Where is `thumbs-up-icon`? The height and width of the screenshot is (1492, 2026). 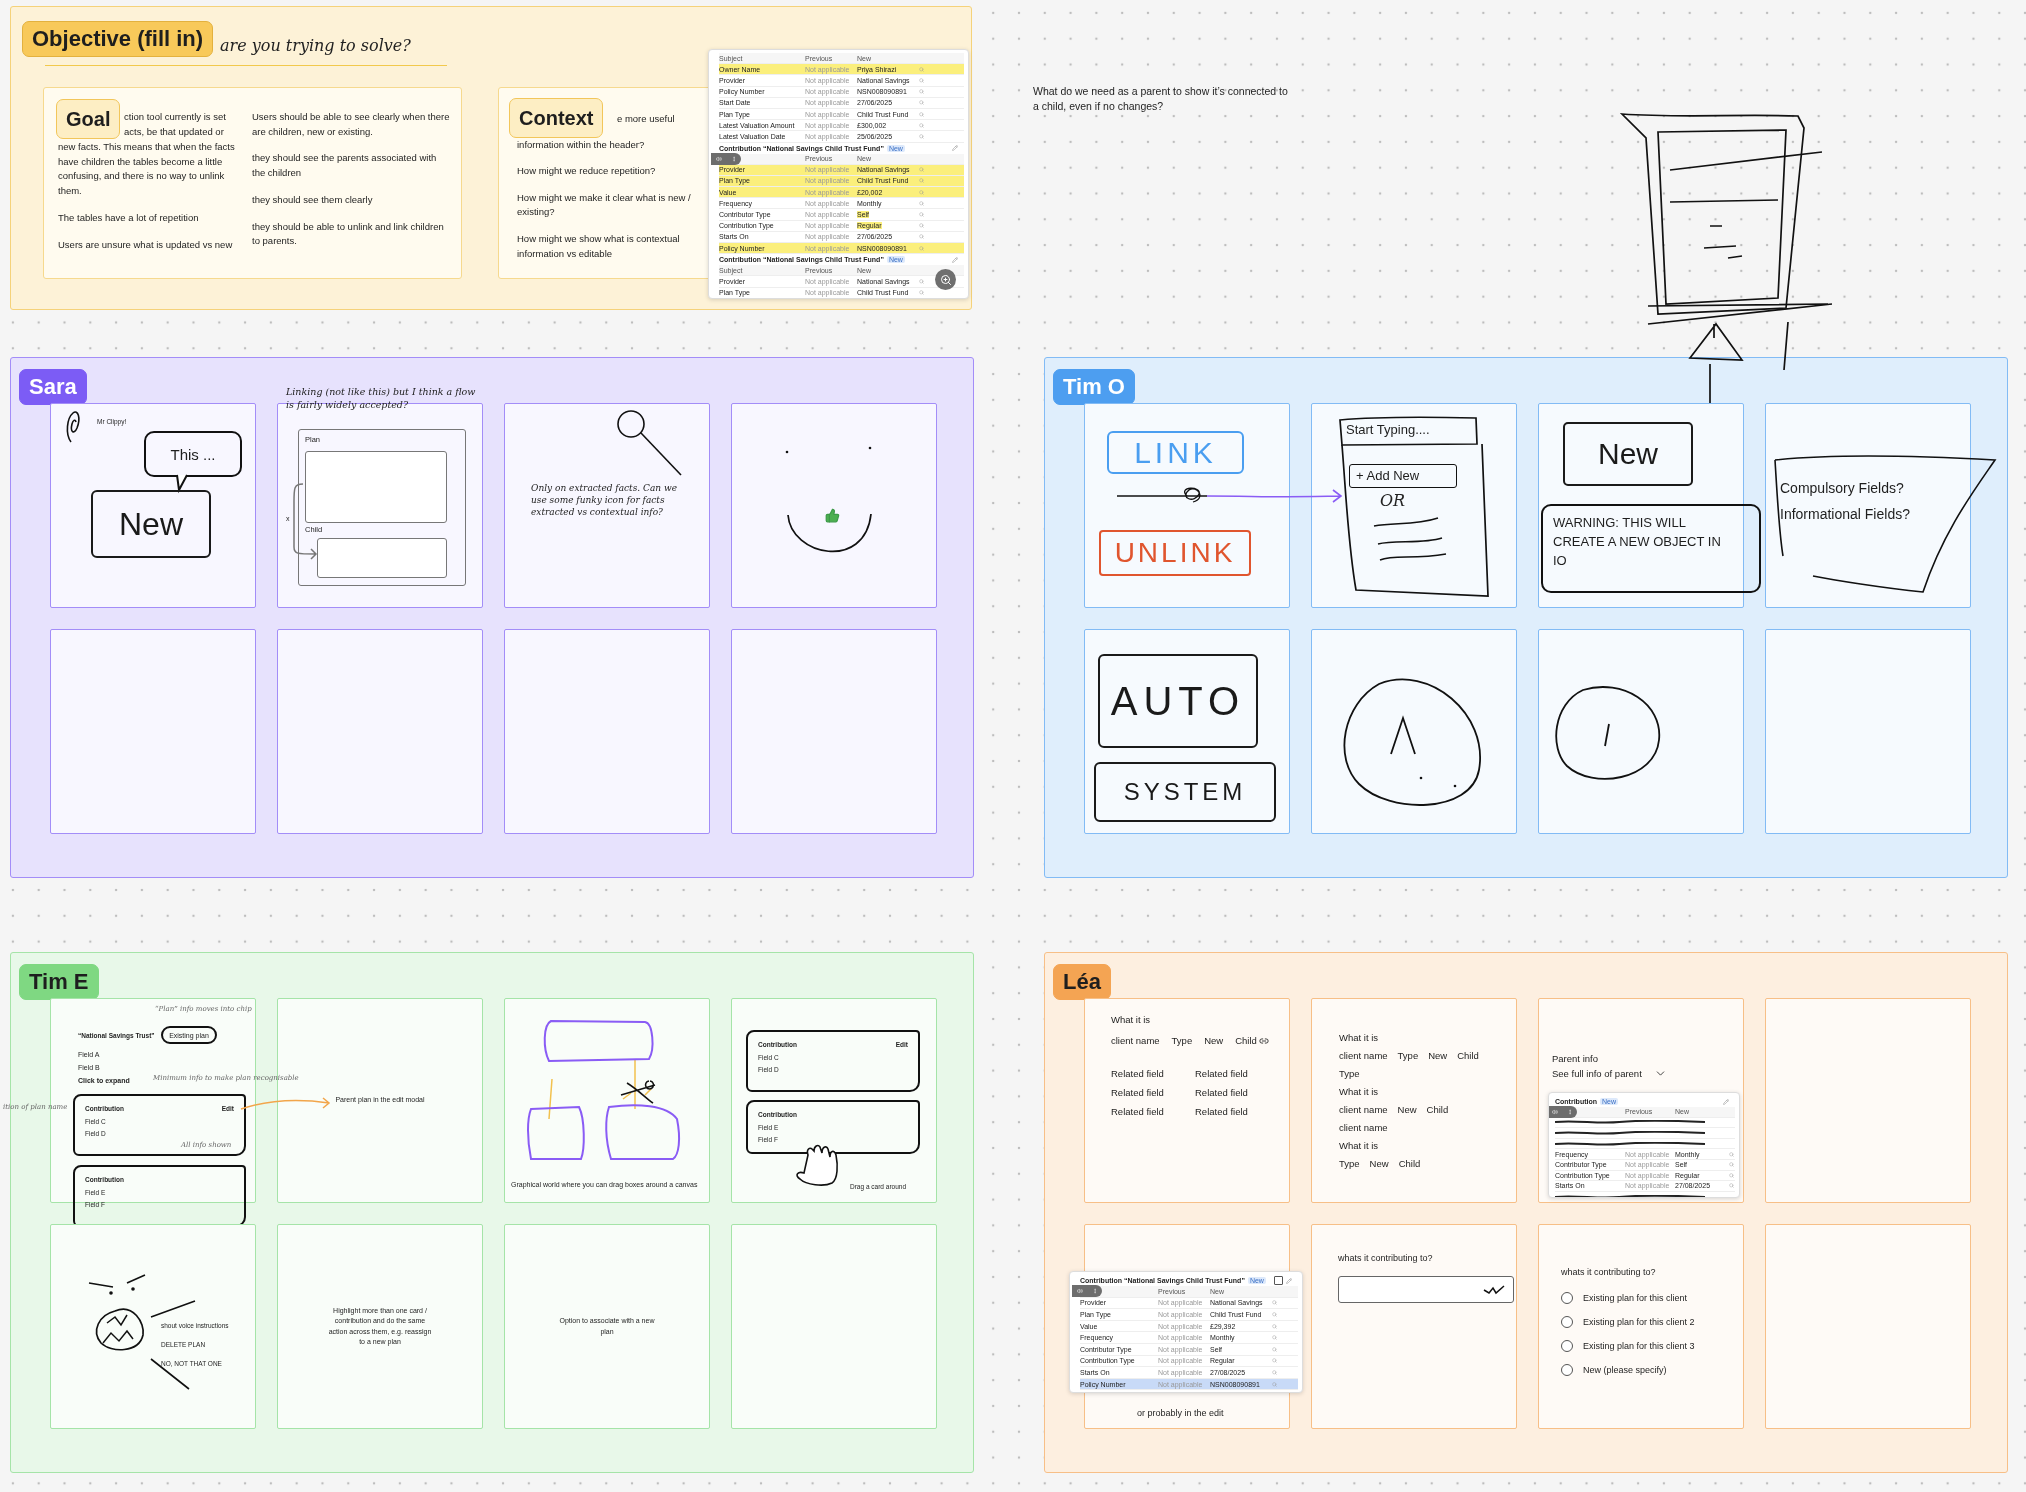
thumbs-up-icon is located at coordinates (832, 515).